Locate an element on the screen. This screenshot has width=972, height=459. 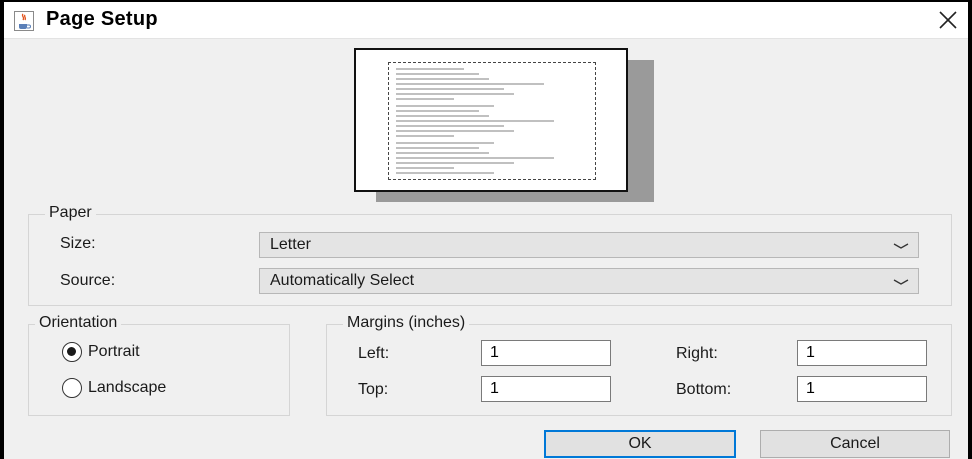
window-title: Page Setup is located at coordinates (102, 19).